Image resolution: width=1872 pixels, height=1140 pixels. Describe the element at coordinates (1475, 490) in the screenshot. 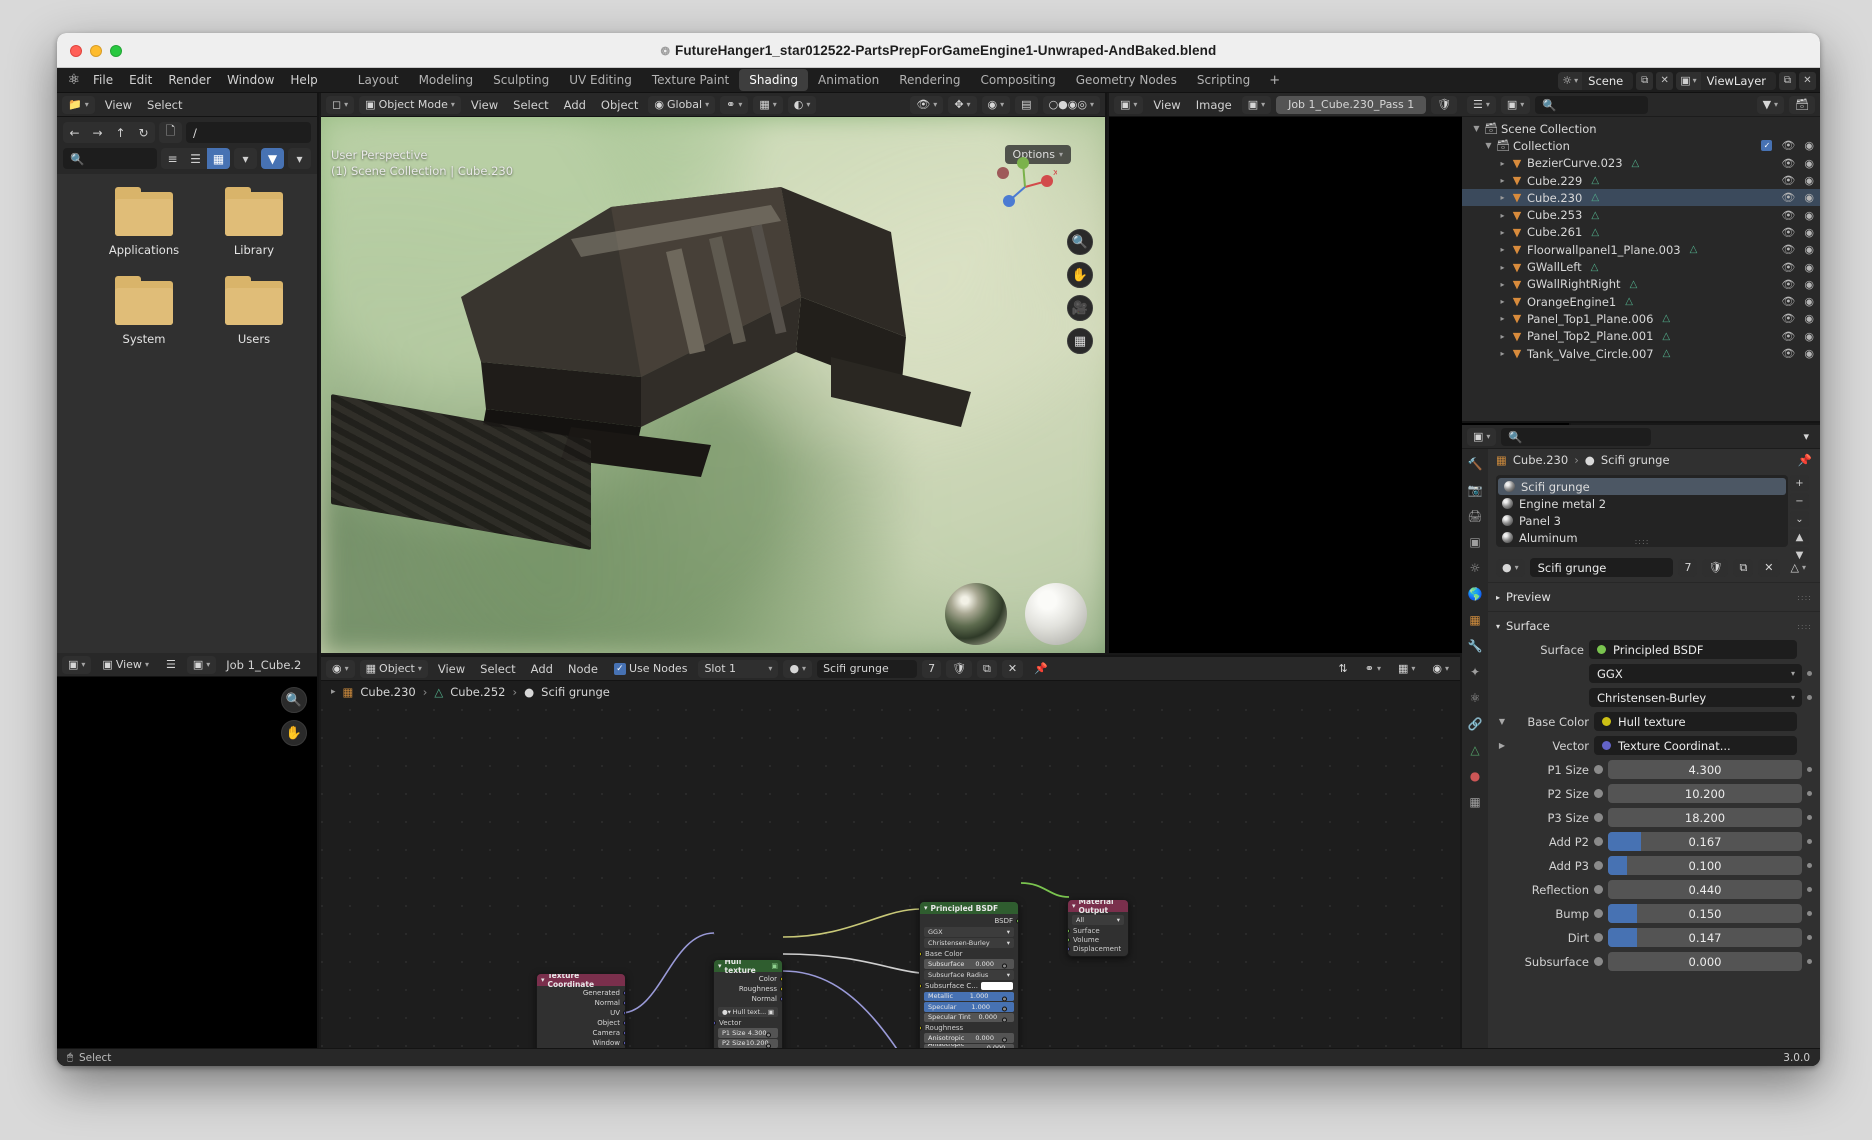

I see `tab-render: 📷` at that location.